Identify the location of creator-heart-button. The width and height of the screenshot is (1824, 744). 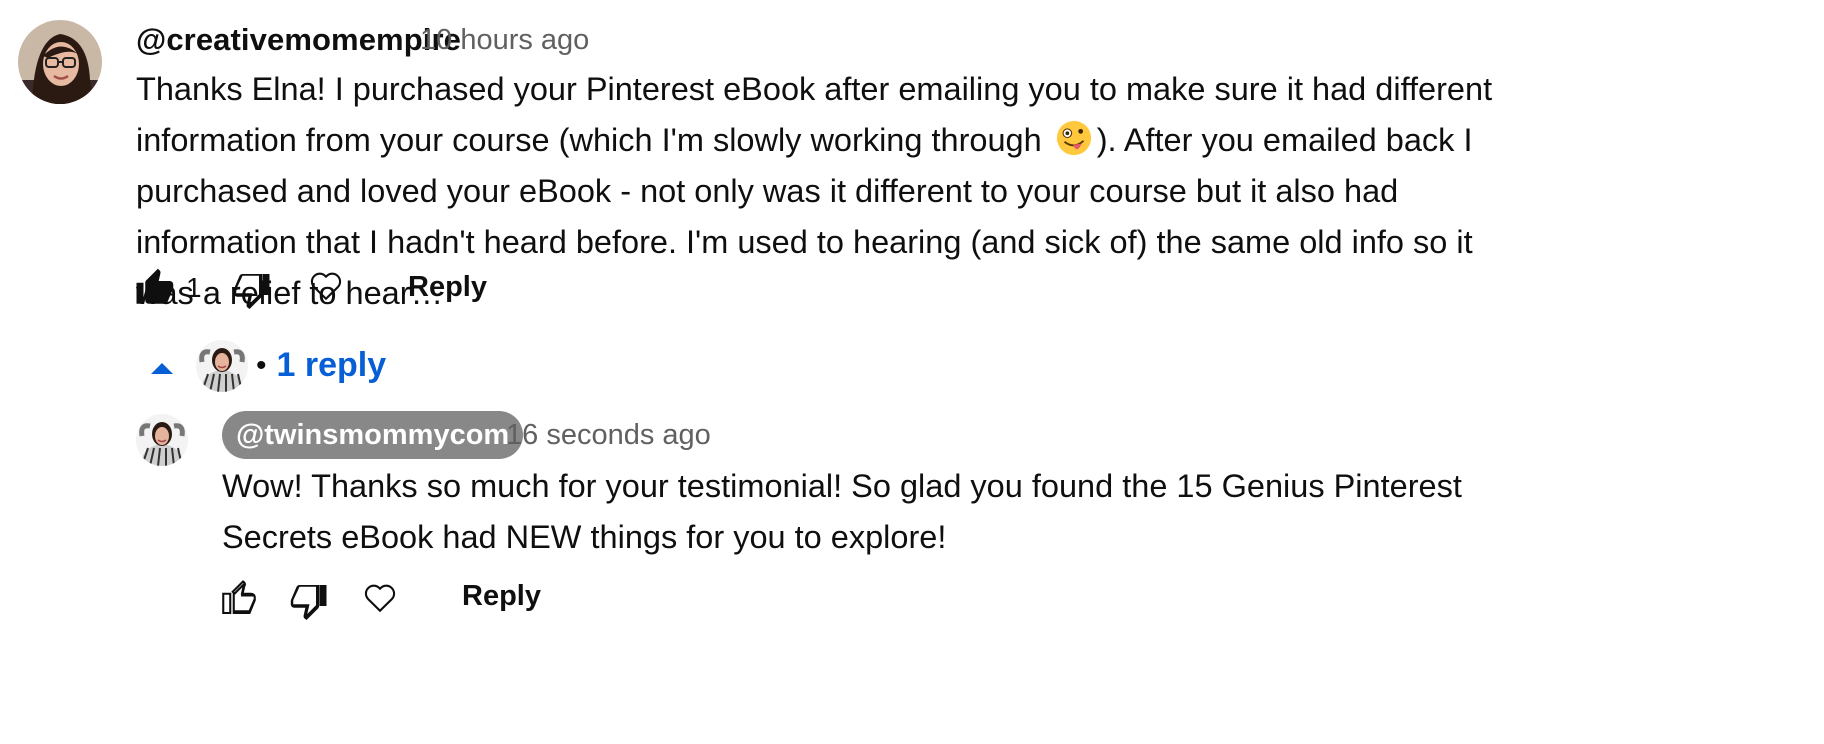
(326, 286).